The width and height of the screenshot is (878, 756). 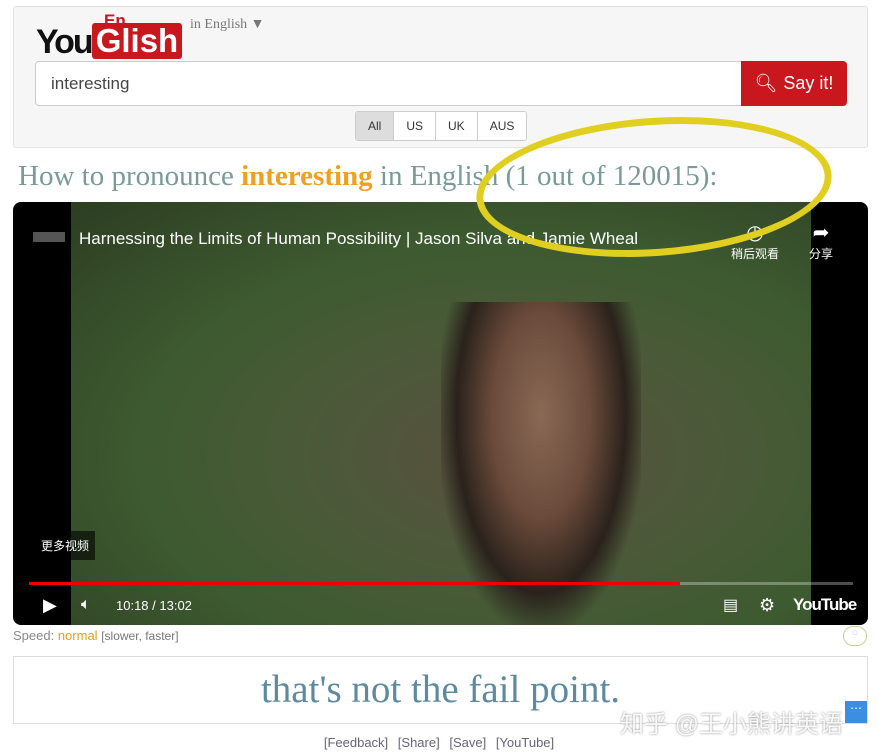 I want to click on speed-options: [slower, faster], so click(x=139, y=636).